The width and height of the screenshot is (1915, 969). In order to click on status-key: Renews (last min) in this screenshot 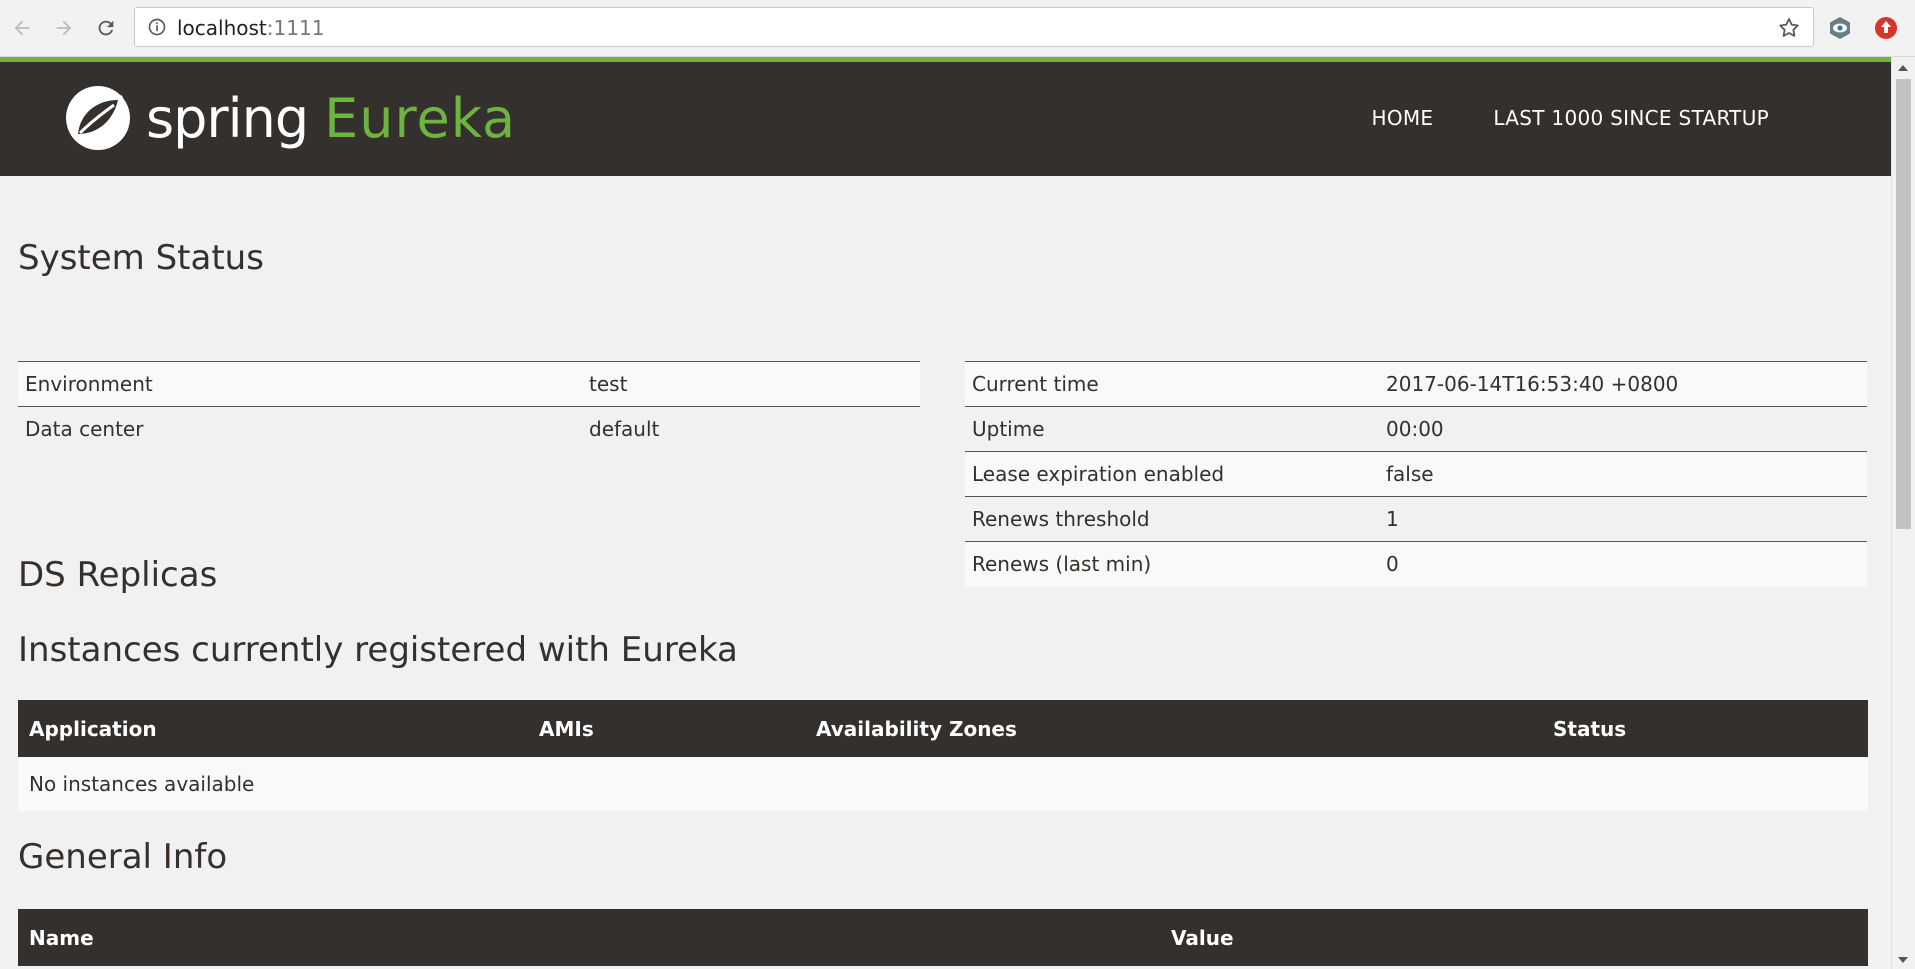, I will do `click(1172, 564)`.